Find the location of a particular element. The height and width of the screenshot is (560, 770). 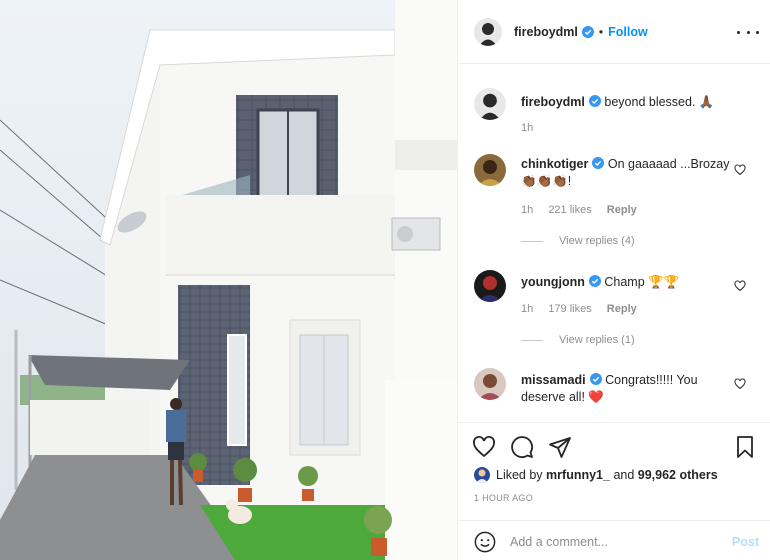

share-icon is located at coordinates (560, 447).